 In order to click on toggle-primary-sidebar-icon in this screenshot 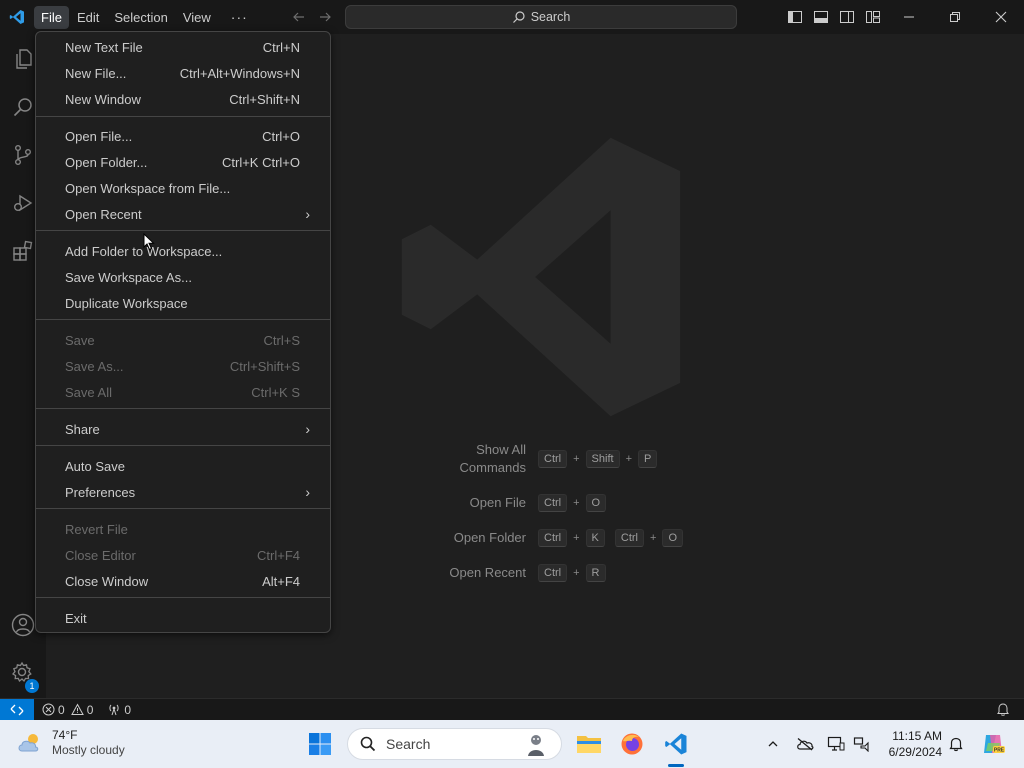, I will do `click(795, 17)`.